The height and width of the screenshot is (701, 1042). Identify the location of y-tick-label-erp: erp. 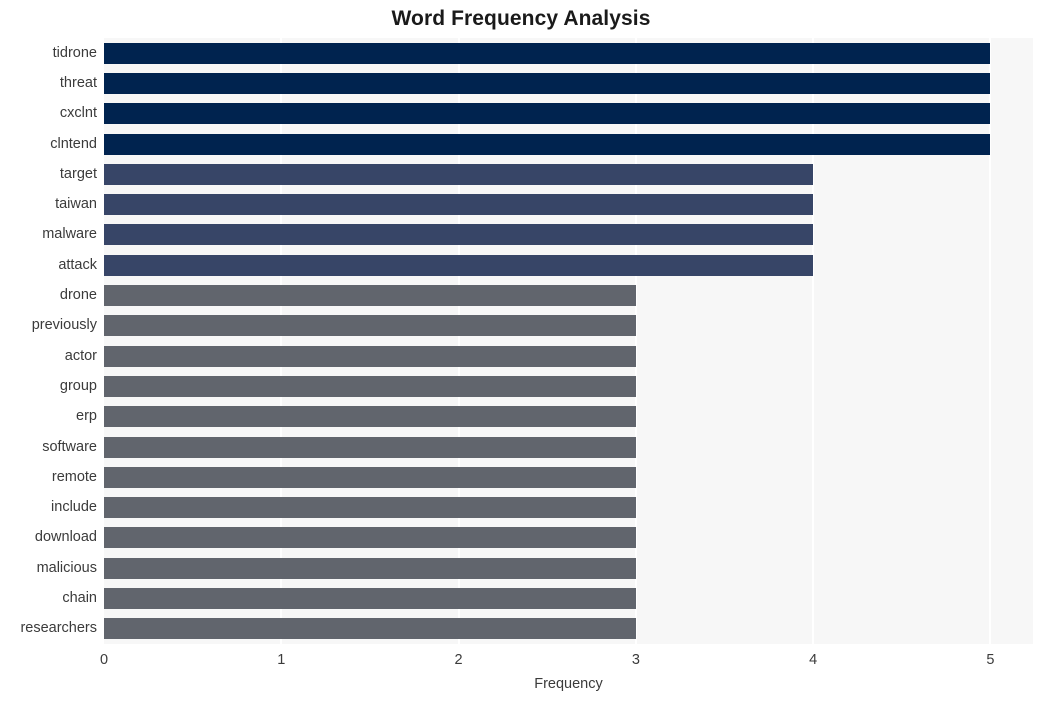
(86, 416).